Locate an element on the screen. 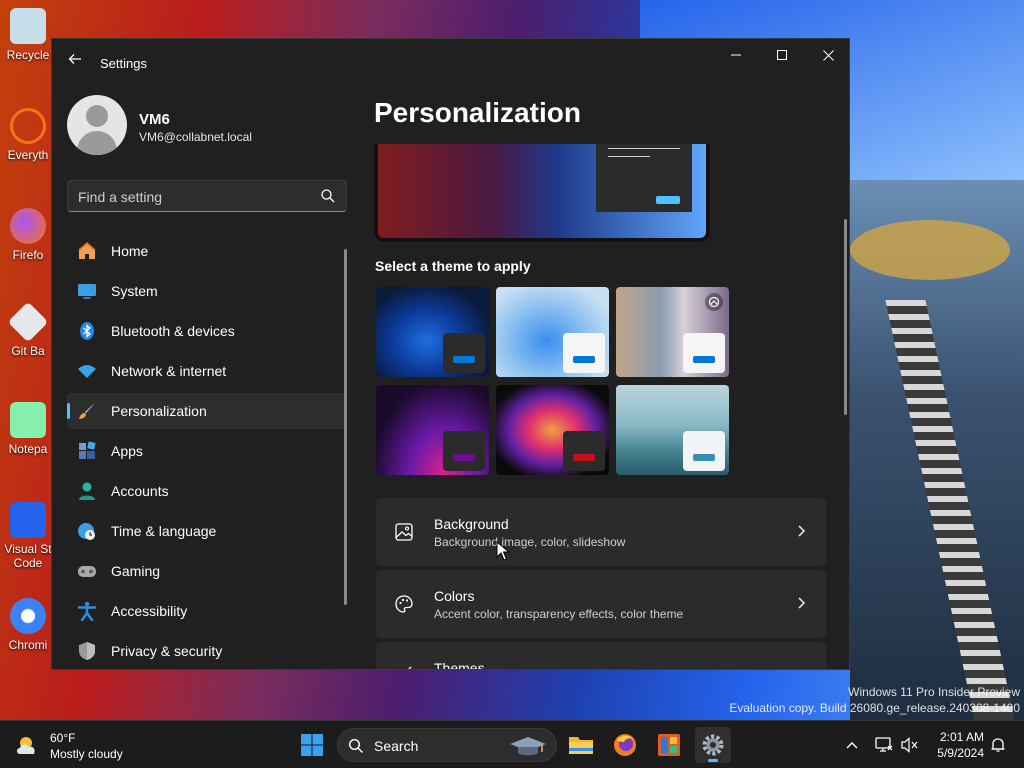  desktop-icon-label: Chromi is located at coordinates (28, 645).